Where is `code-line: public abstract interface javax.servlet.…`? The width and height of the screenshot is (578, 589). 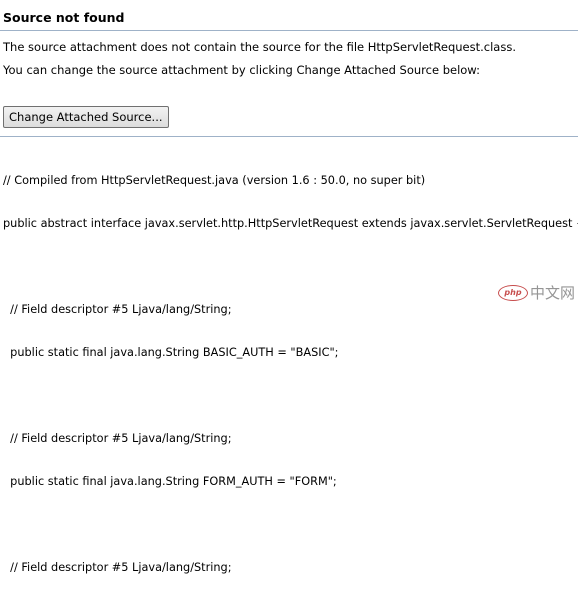 code-line: public abstract interface javax.servlet.… is located at coordinates (290, 223).